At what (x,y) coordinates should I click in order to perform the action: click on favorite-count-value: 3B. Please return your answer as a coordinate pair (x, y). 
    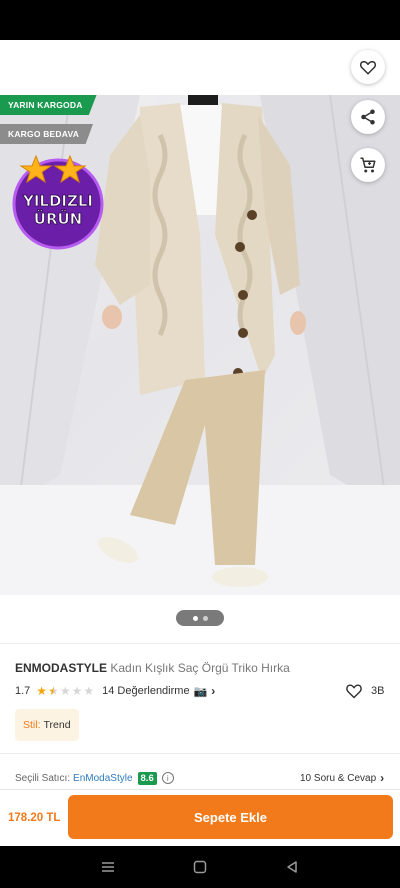
    Looking at the image, I should click on (378, 691).